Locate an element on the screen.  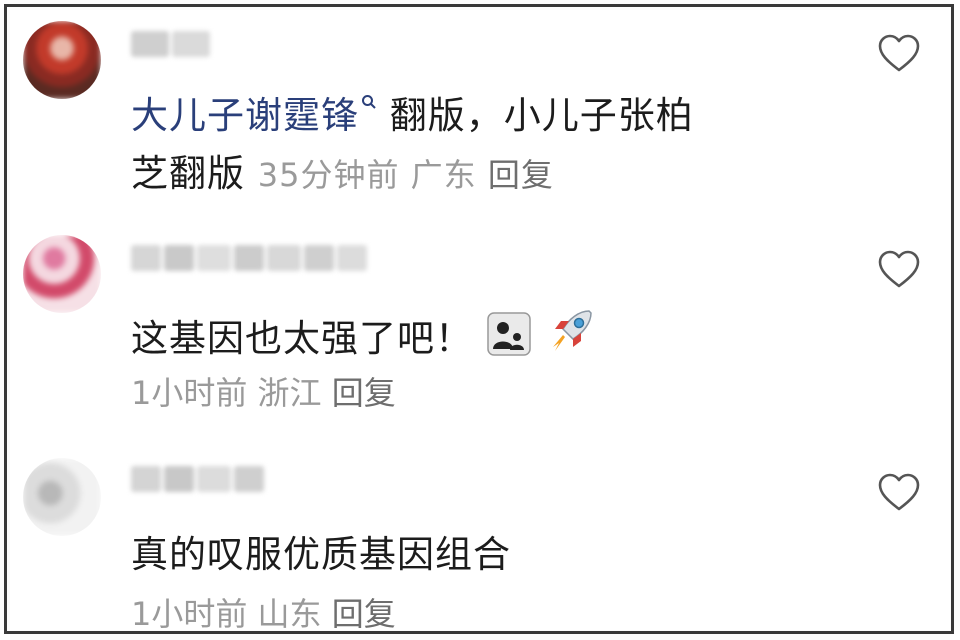
comment-location: 广东 is located at coordinates (443, 175).